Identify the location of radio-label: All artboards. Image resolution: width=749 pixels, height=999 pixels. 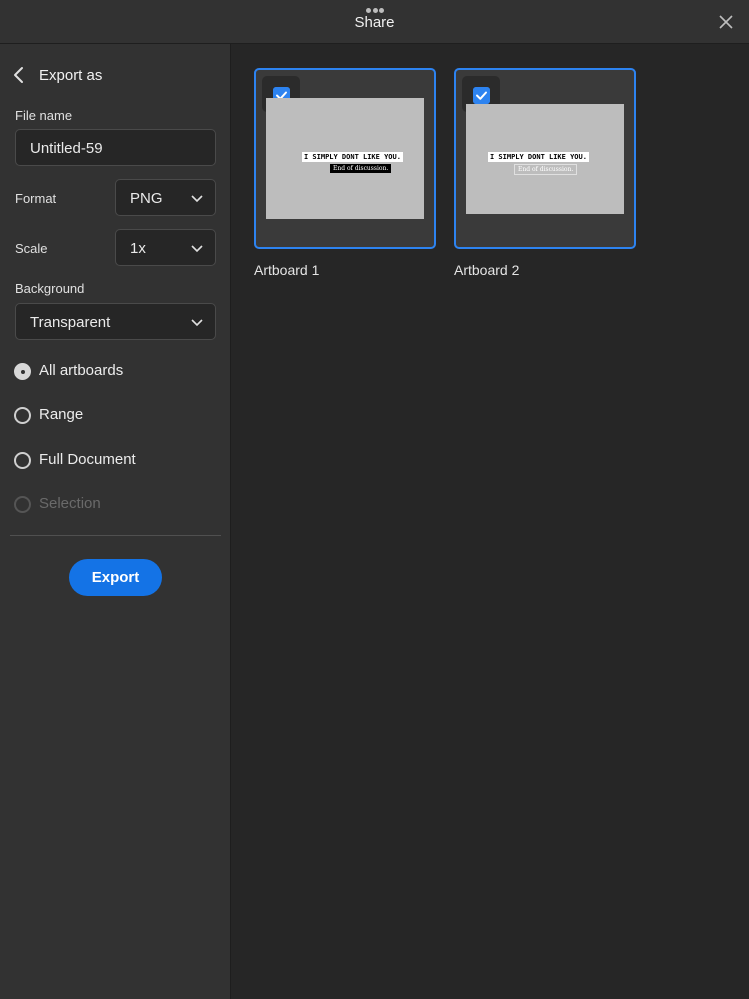
(81, 370).